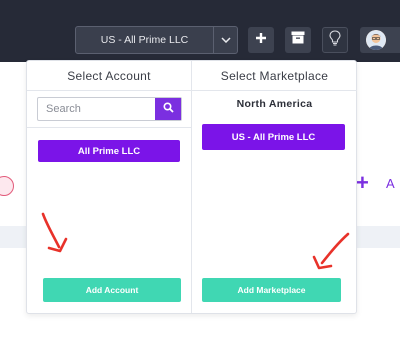 The image size is (400, 346). I want to click on plus-icon, so click(261, 40).